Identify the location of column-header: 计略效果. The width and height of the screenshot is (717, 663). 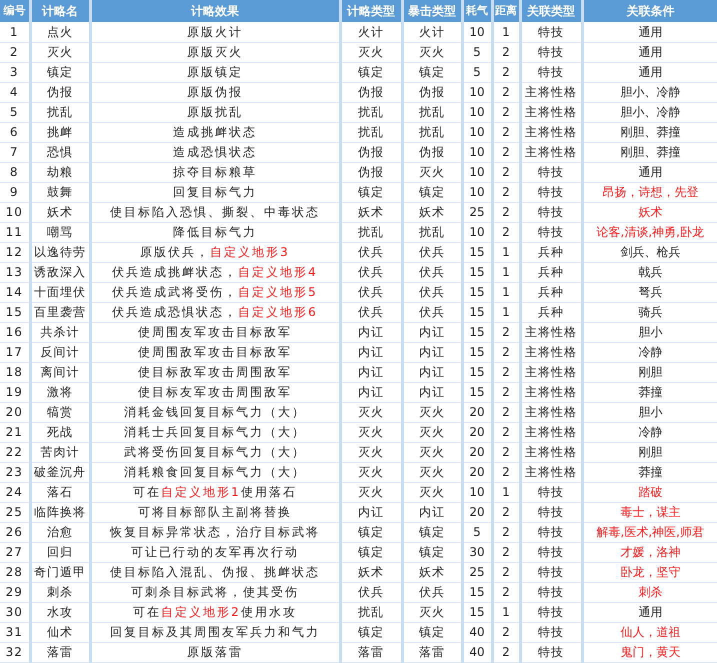
(215, 11).